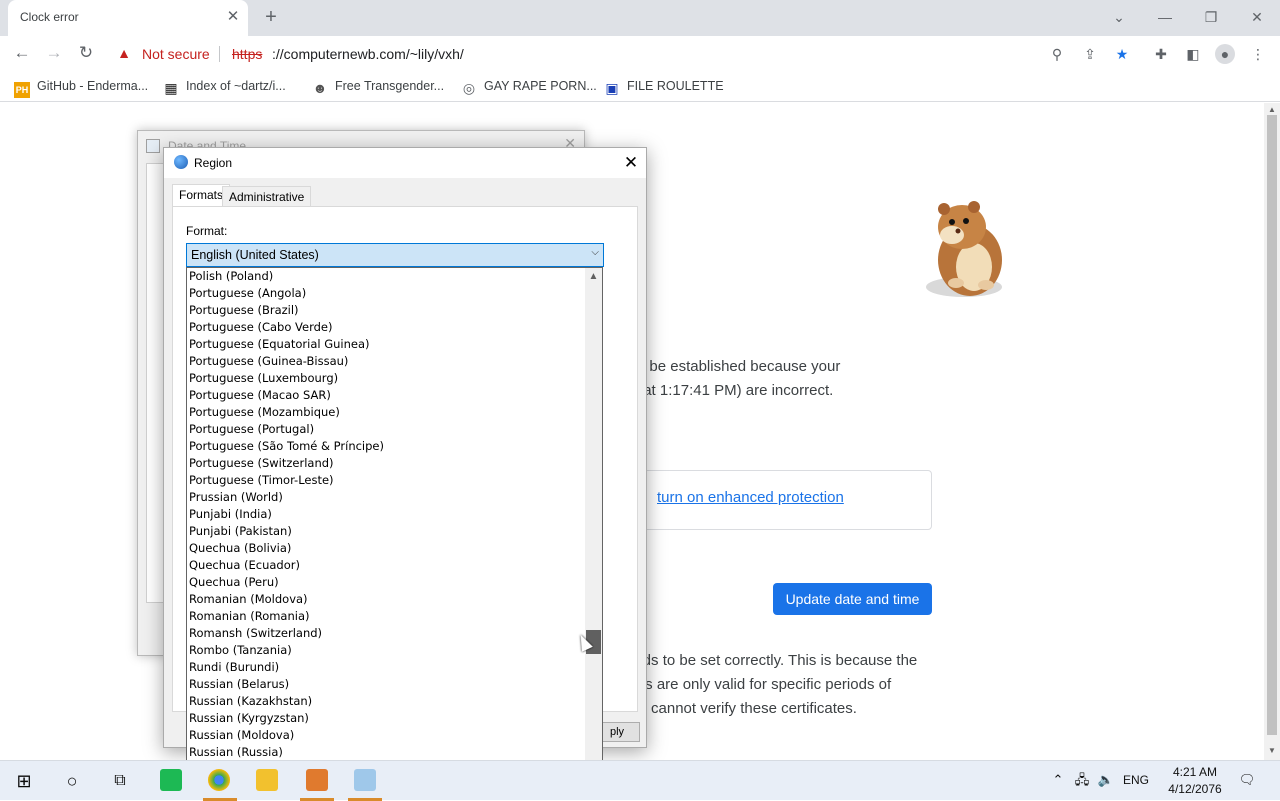 Image resolution: width=1280 pixels, height=801 pixels. I want to click on scroll-down-icon: ▼, so click(1272, 751).